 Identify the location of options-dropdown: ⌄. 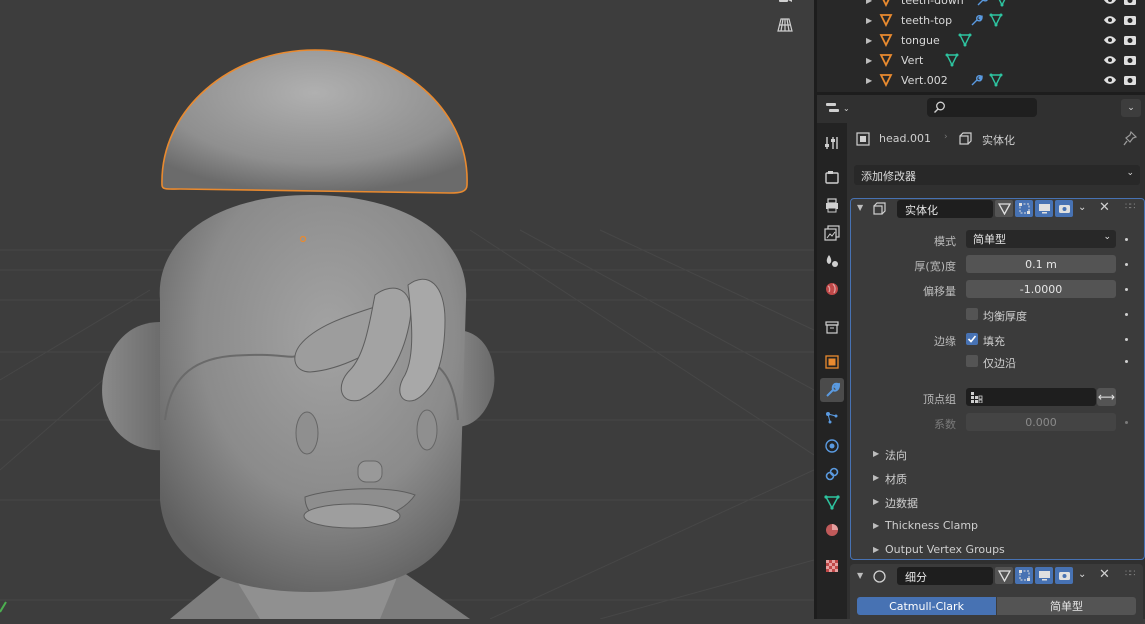
(1131, 108).